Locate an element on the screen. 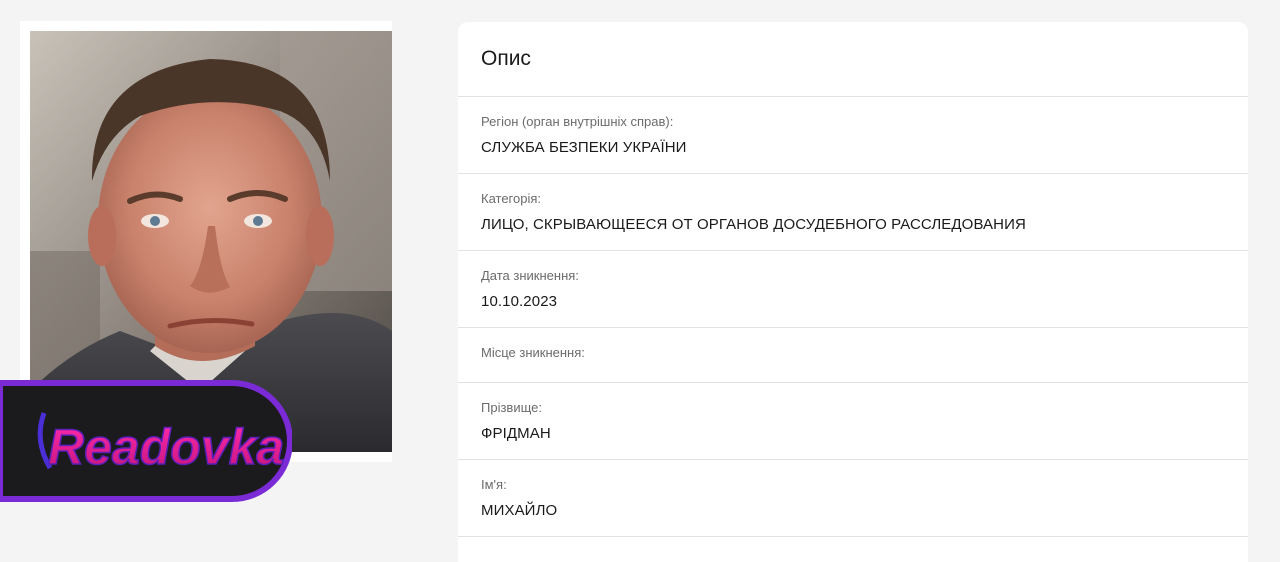 The image size is (1280, 562). field-surname-label: Прізвище: is located at coordinates (511, 407).